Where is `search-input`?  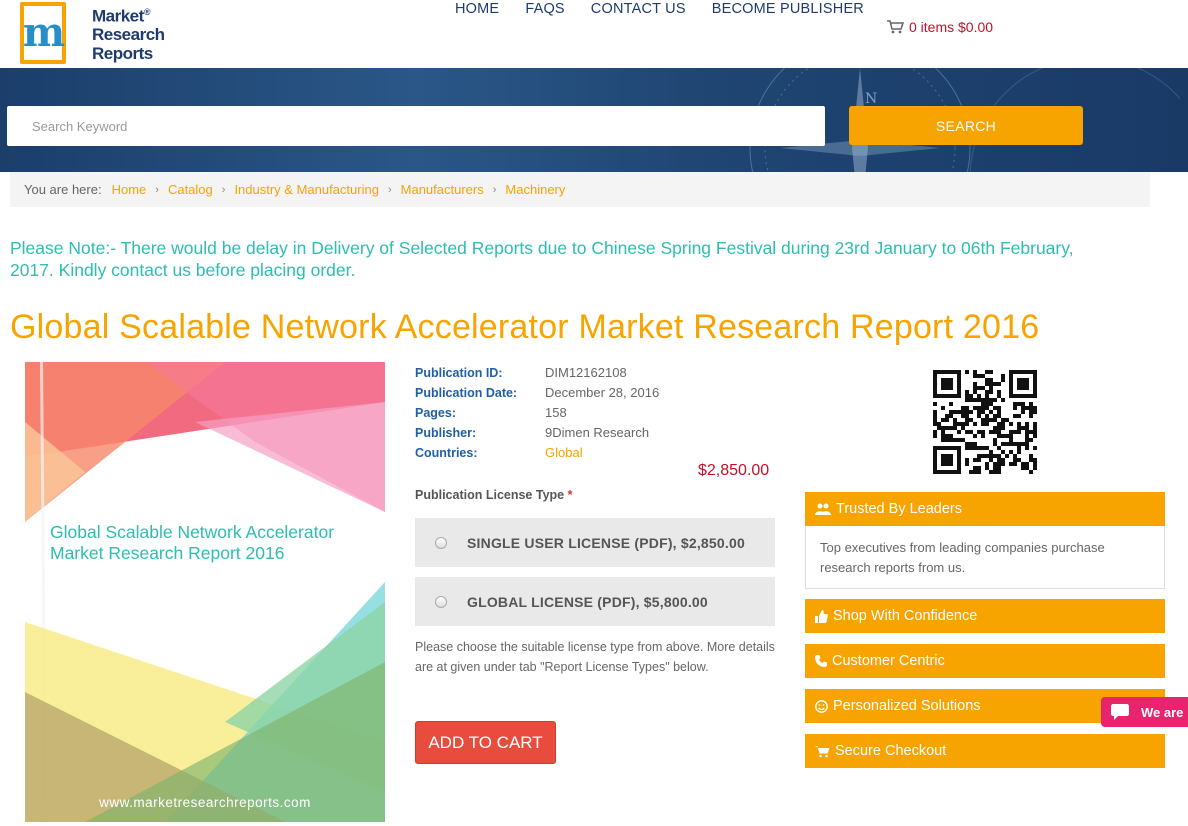 search-input is located at coordinates (416, 126).